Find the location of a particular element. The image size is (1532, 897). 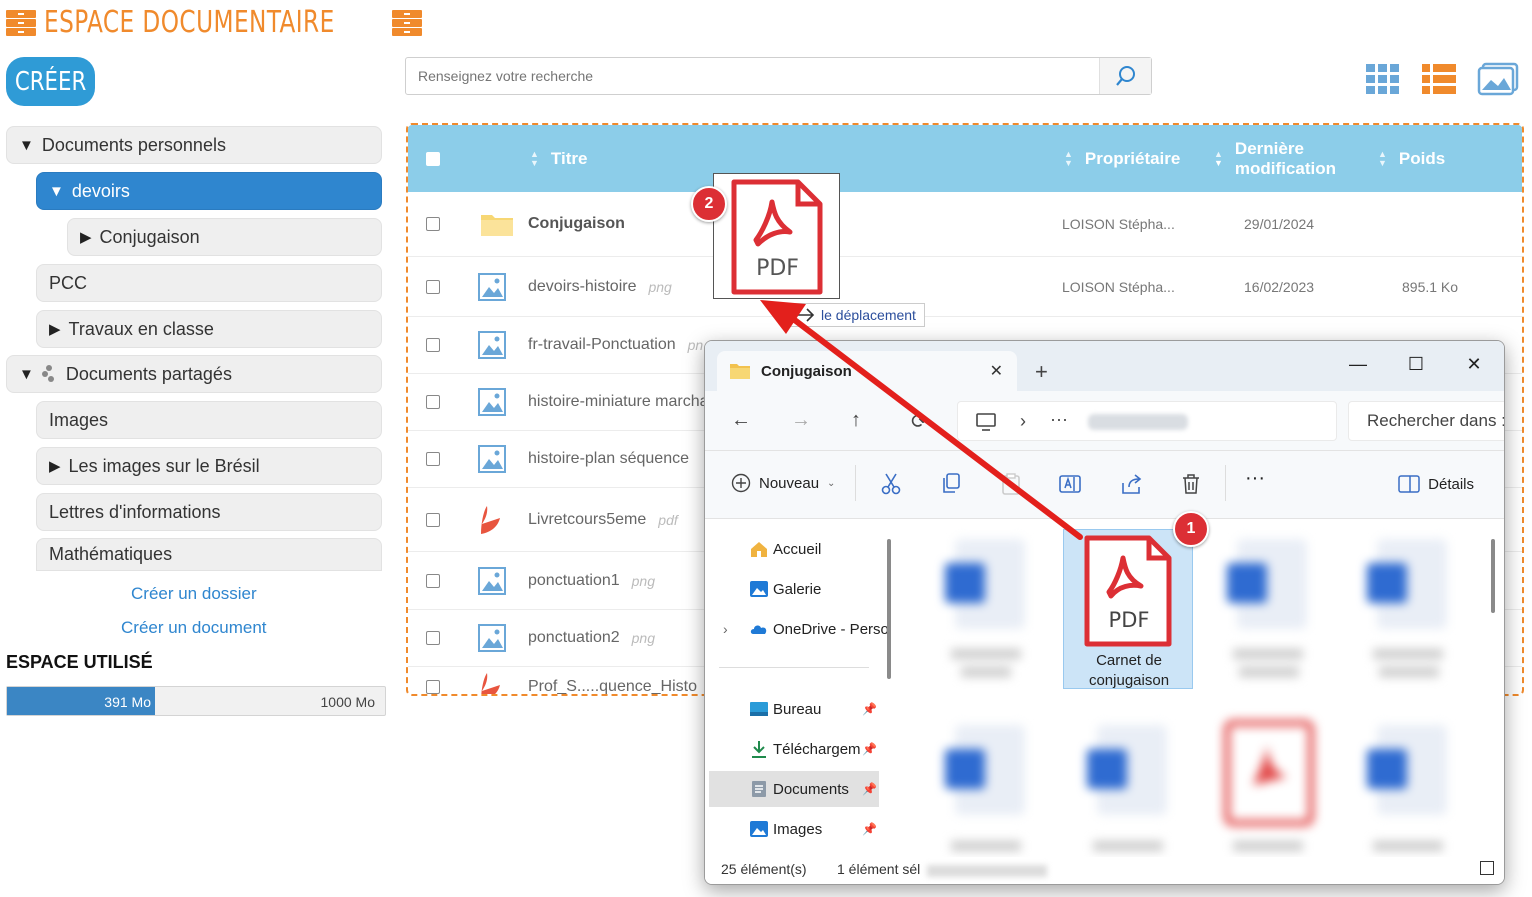

column-modified: ▲ ▼ Dernière modification is located at coordinates (1275, 158).